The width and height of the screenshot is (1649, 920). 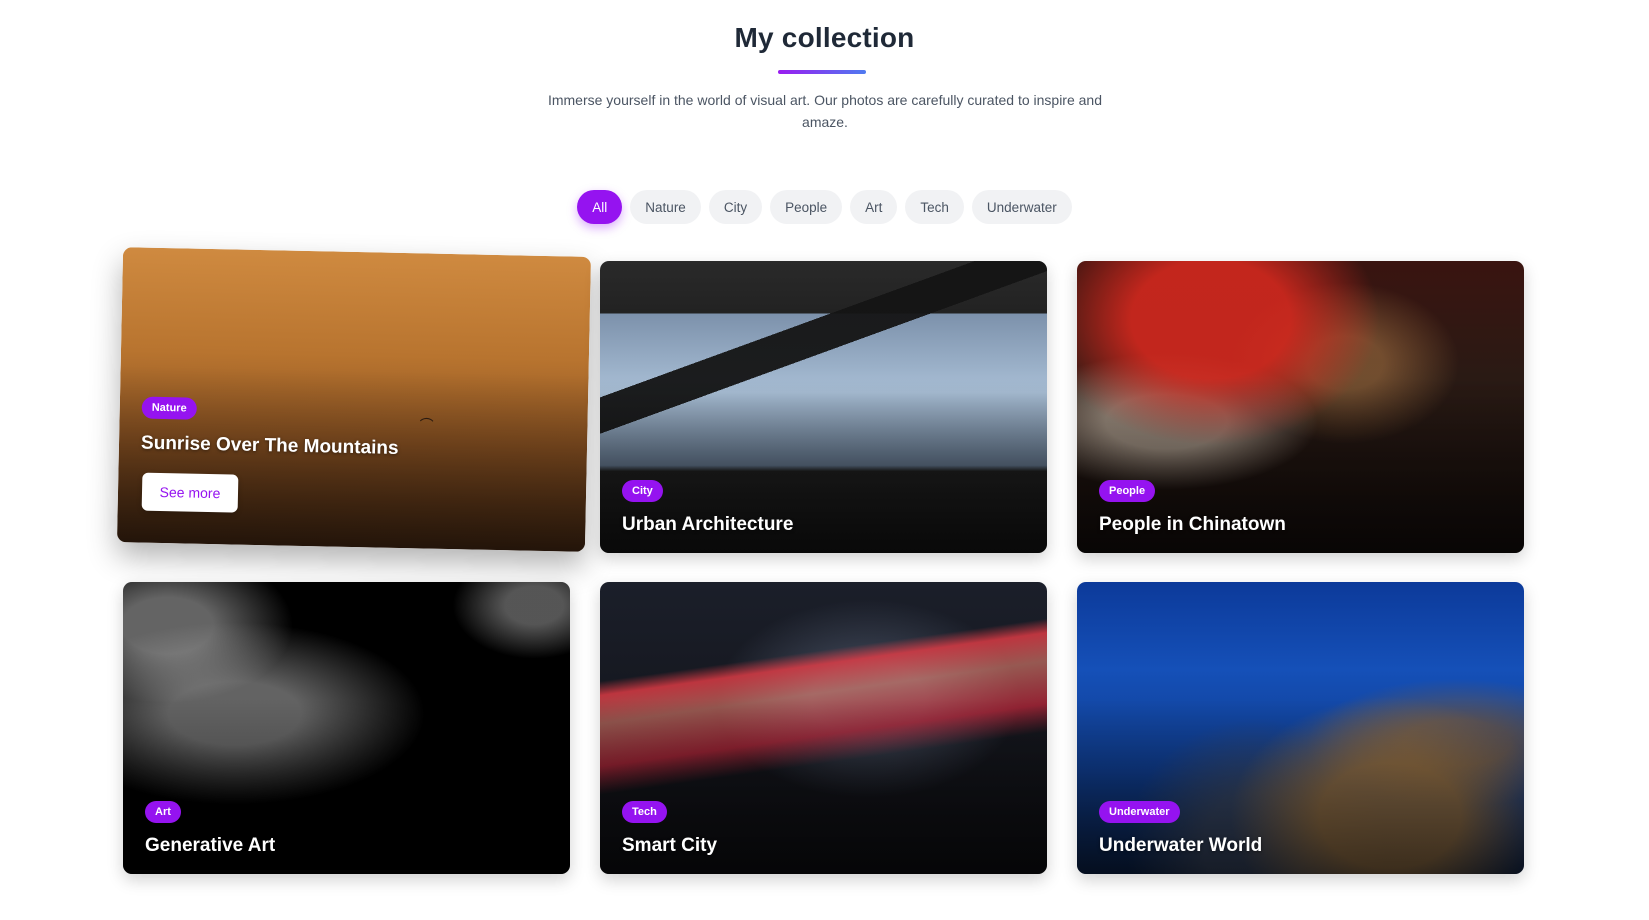 I want to click on photo-card-smart-city: Tech Smart City, so click(x=823, y=728).